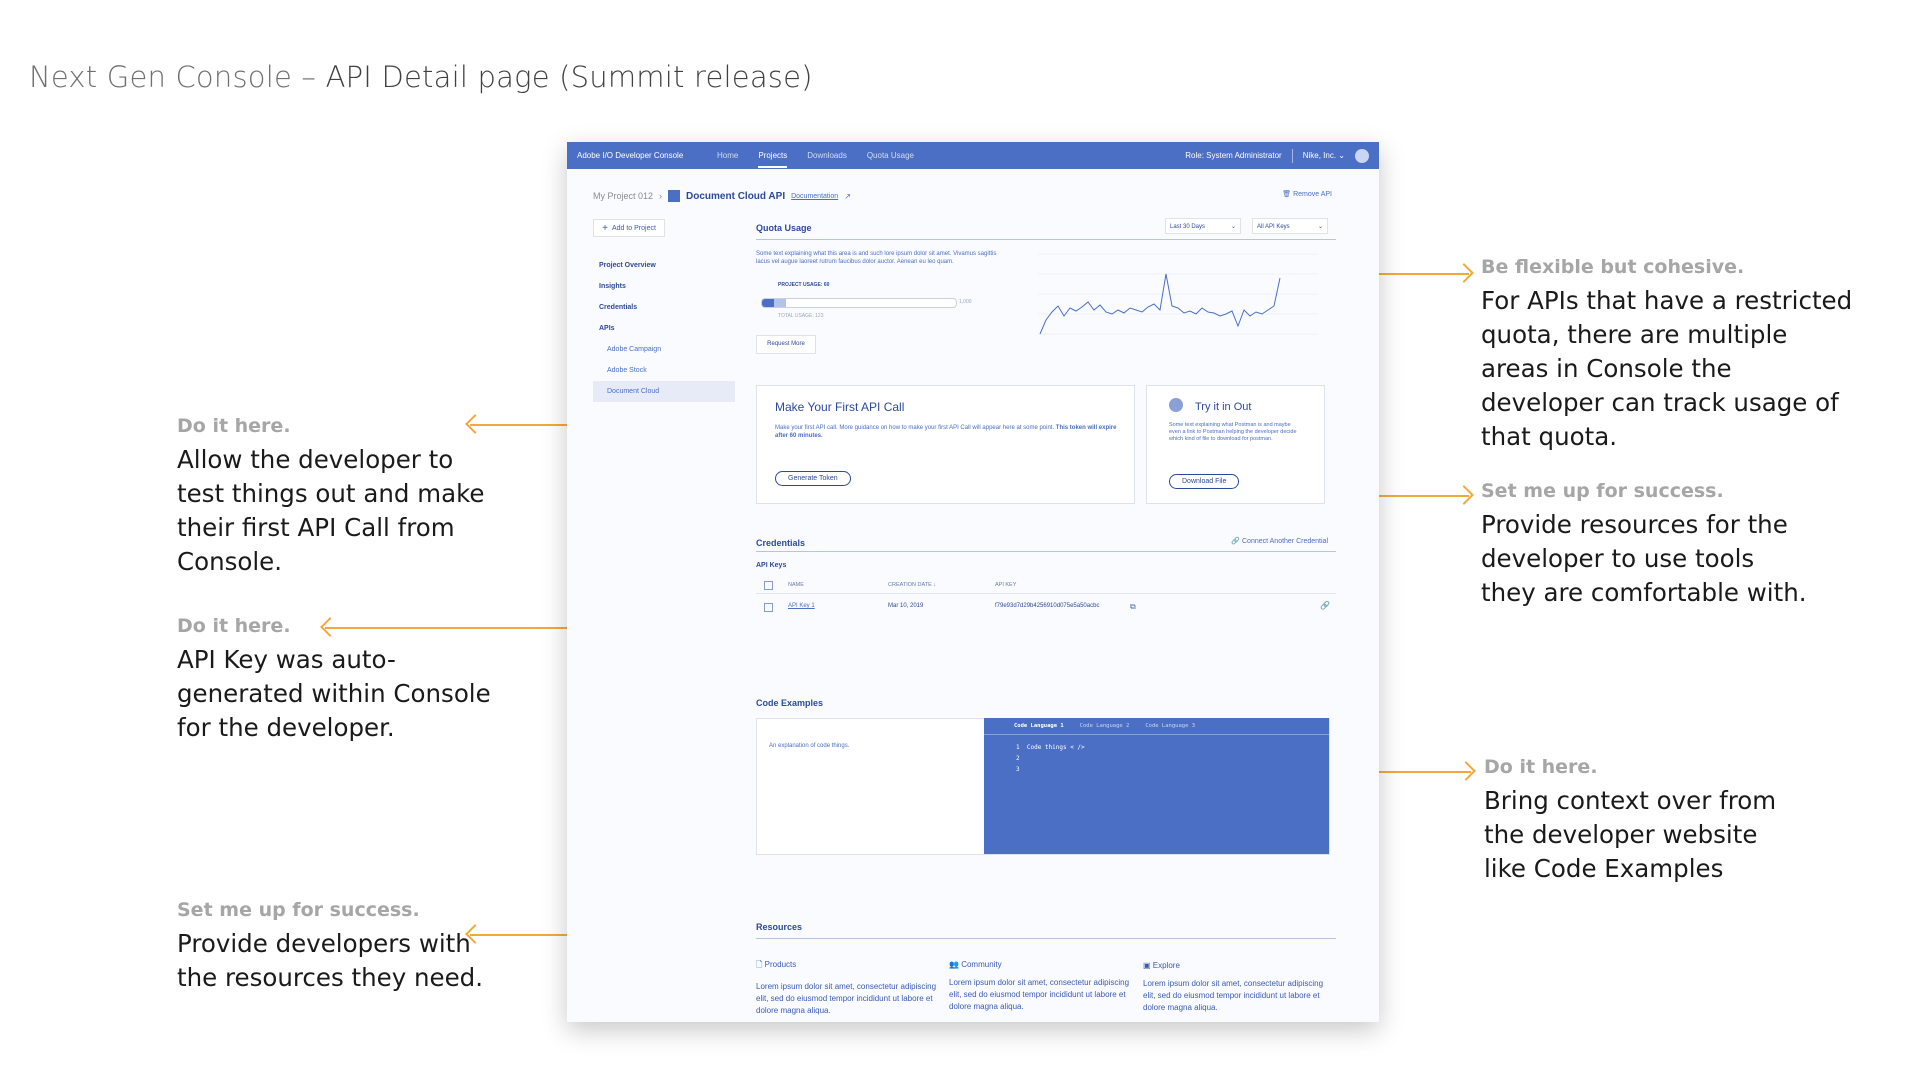 The height and width of the screenshot is (1080, 1920). Describe the element at coordinates (801, 316) in the screenshot. I see `total-usage-label: TOTAL USAGE: 123` at that location.